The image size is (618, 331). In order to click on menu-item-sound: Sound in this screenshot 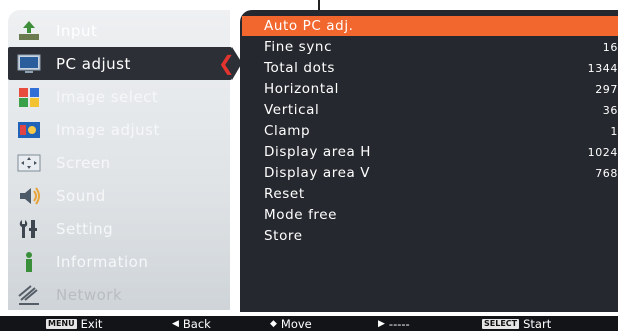, I will do `click(119, 195)`.